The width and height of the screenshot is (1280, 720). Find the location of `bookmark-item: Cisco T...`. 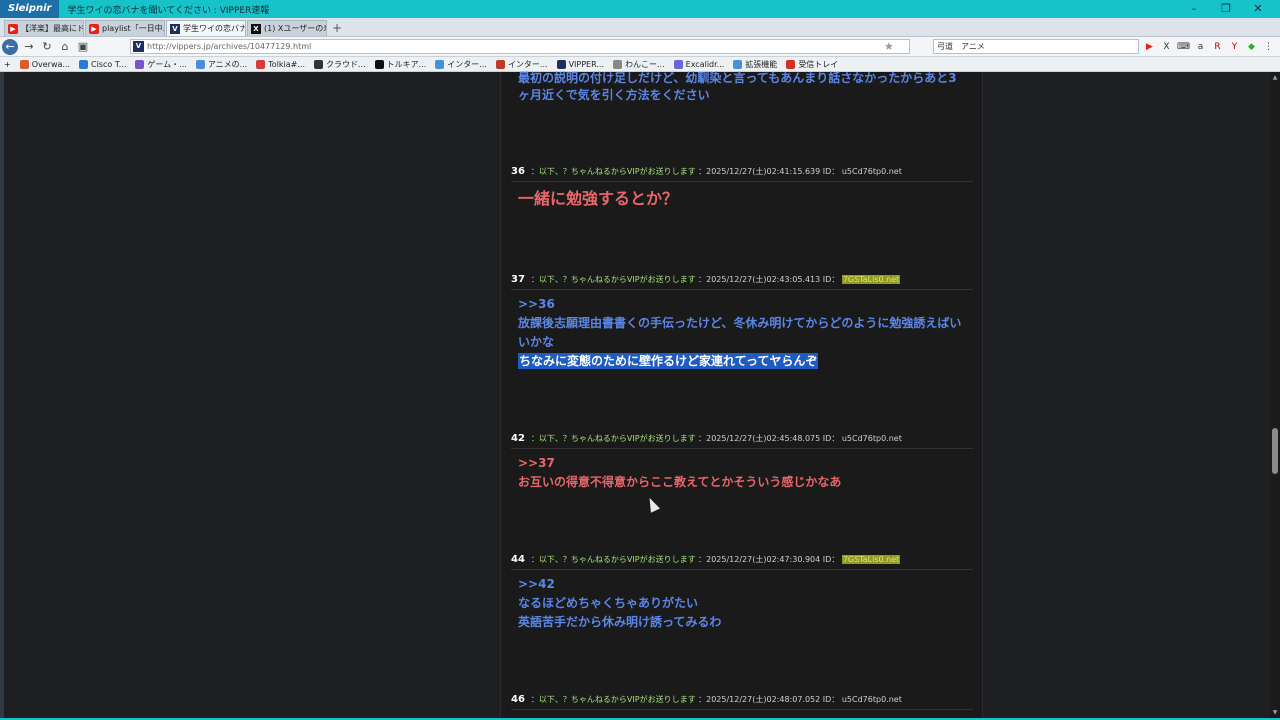

bookmark-item: Cisco T... is located at coordinates (103, 64).